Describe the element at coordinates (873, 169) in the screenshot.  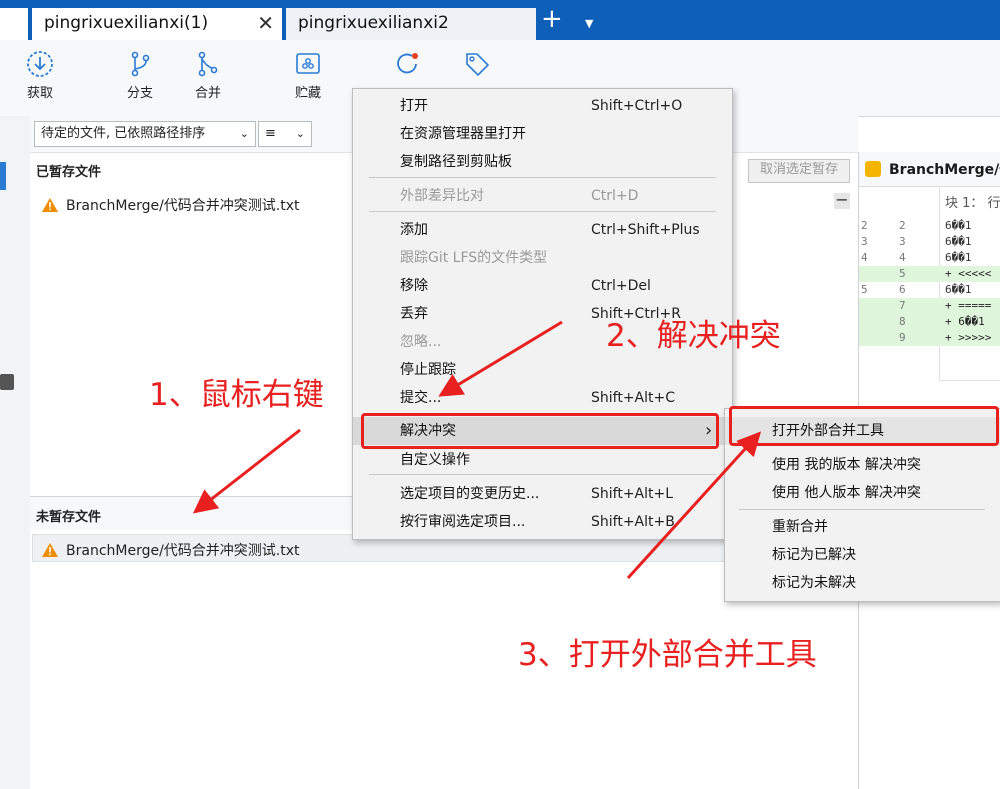
I see `file-edit-icon` at that location.